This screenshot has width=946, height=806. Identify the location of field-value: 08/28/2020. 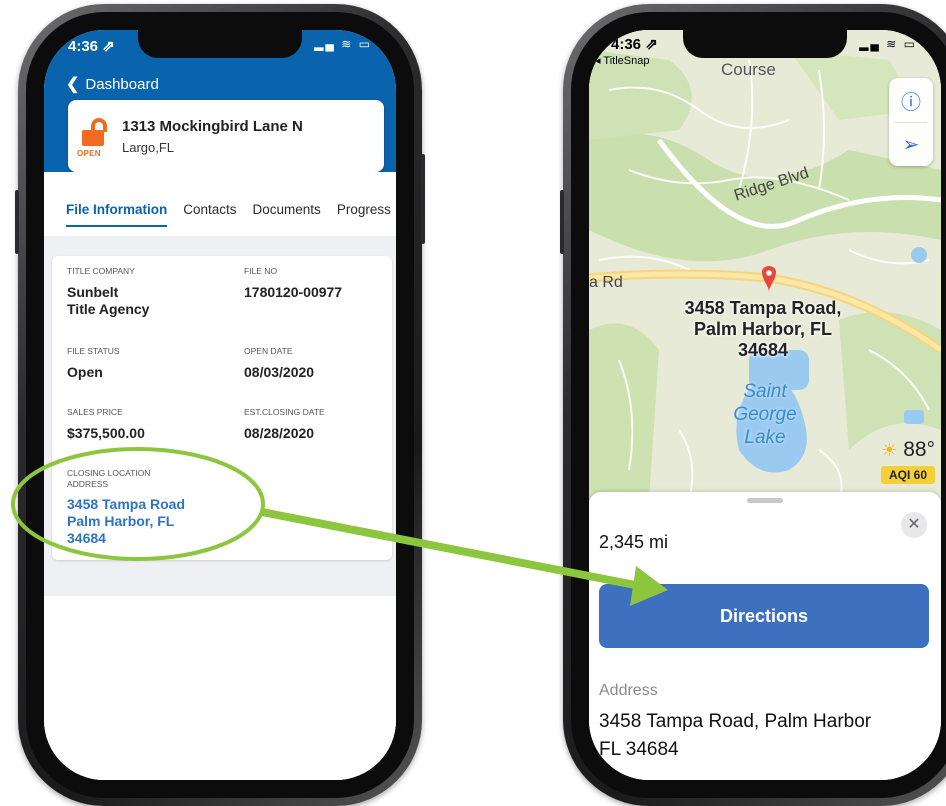
(279, 433).